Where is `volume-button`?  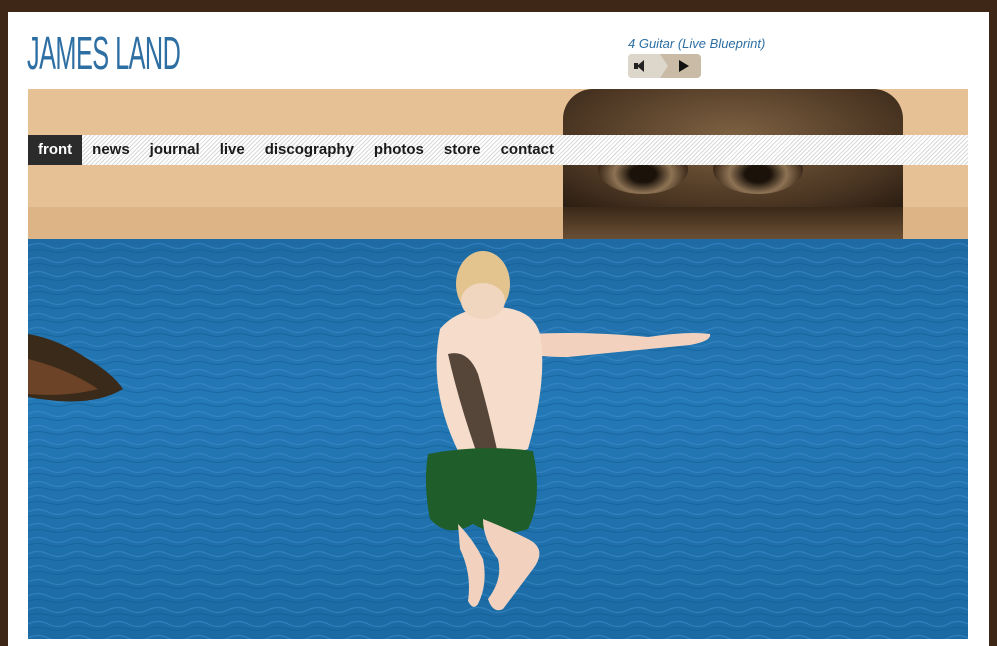 volume-button is located at coordinates (648, 66).